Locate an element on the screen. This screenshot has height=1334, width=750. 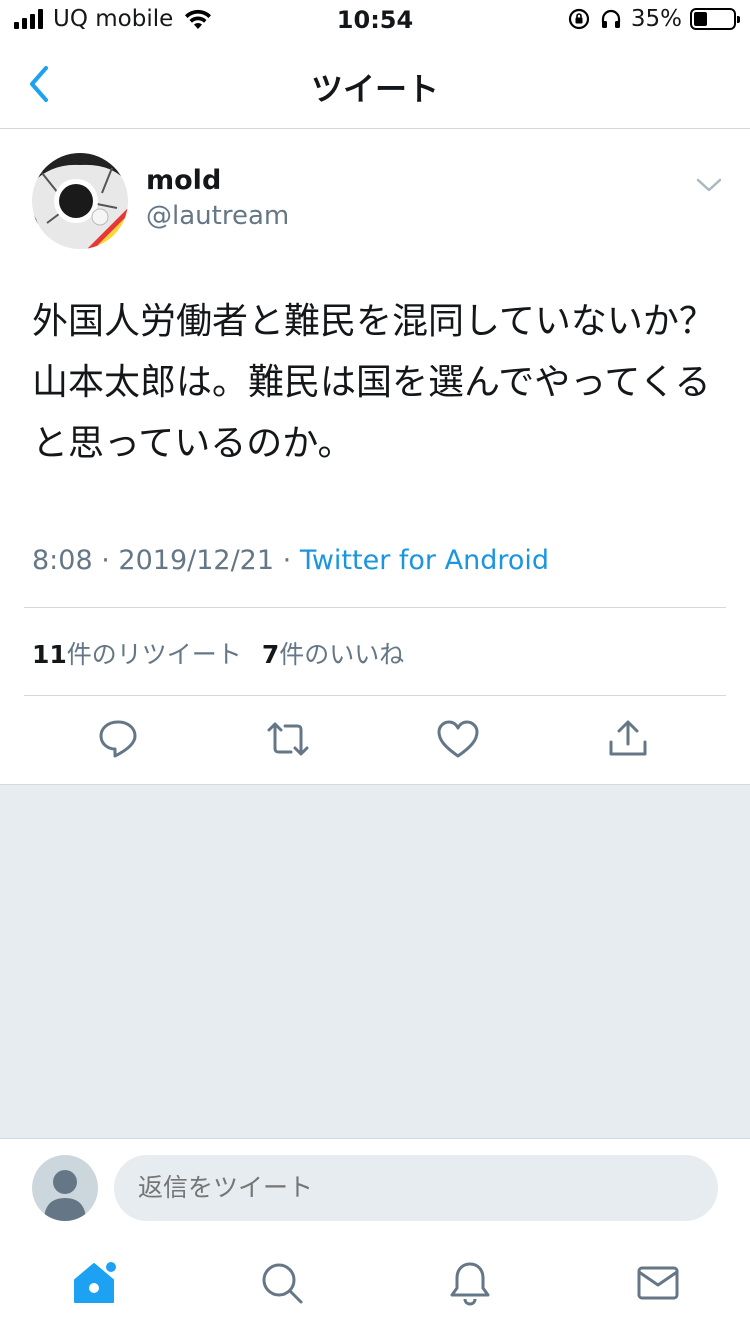
status-bar-right: 35% is located at coordinates (653, 19).